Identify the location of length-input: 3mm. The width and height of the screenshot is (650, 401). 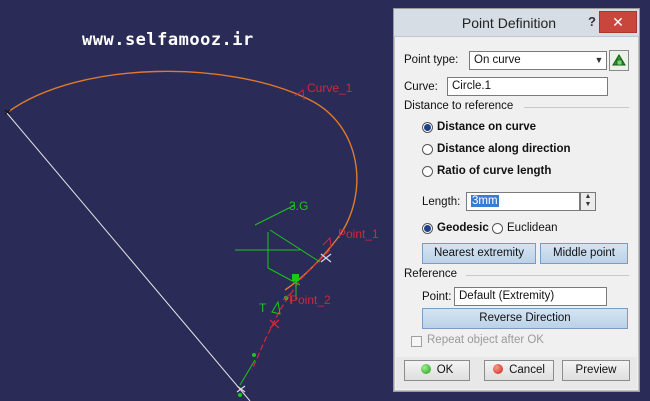
(523, 201).